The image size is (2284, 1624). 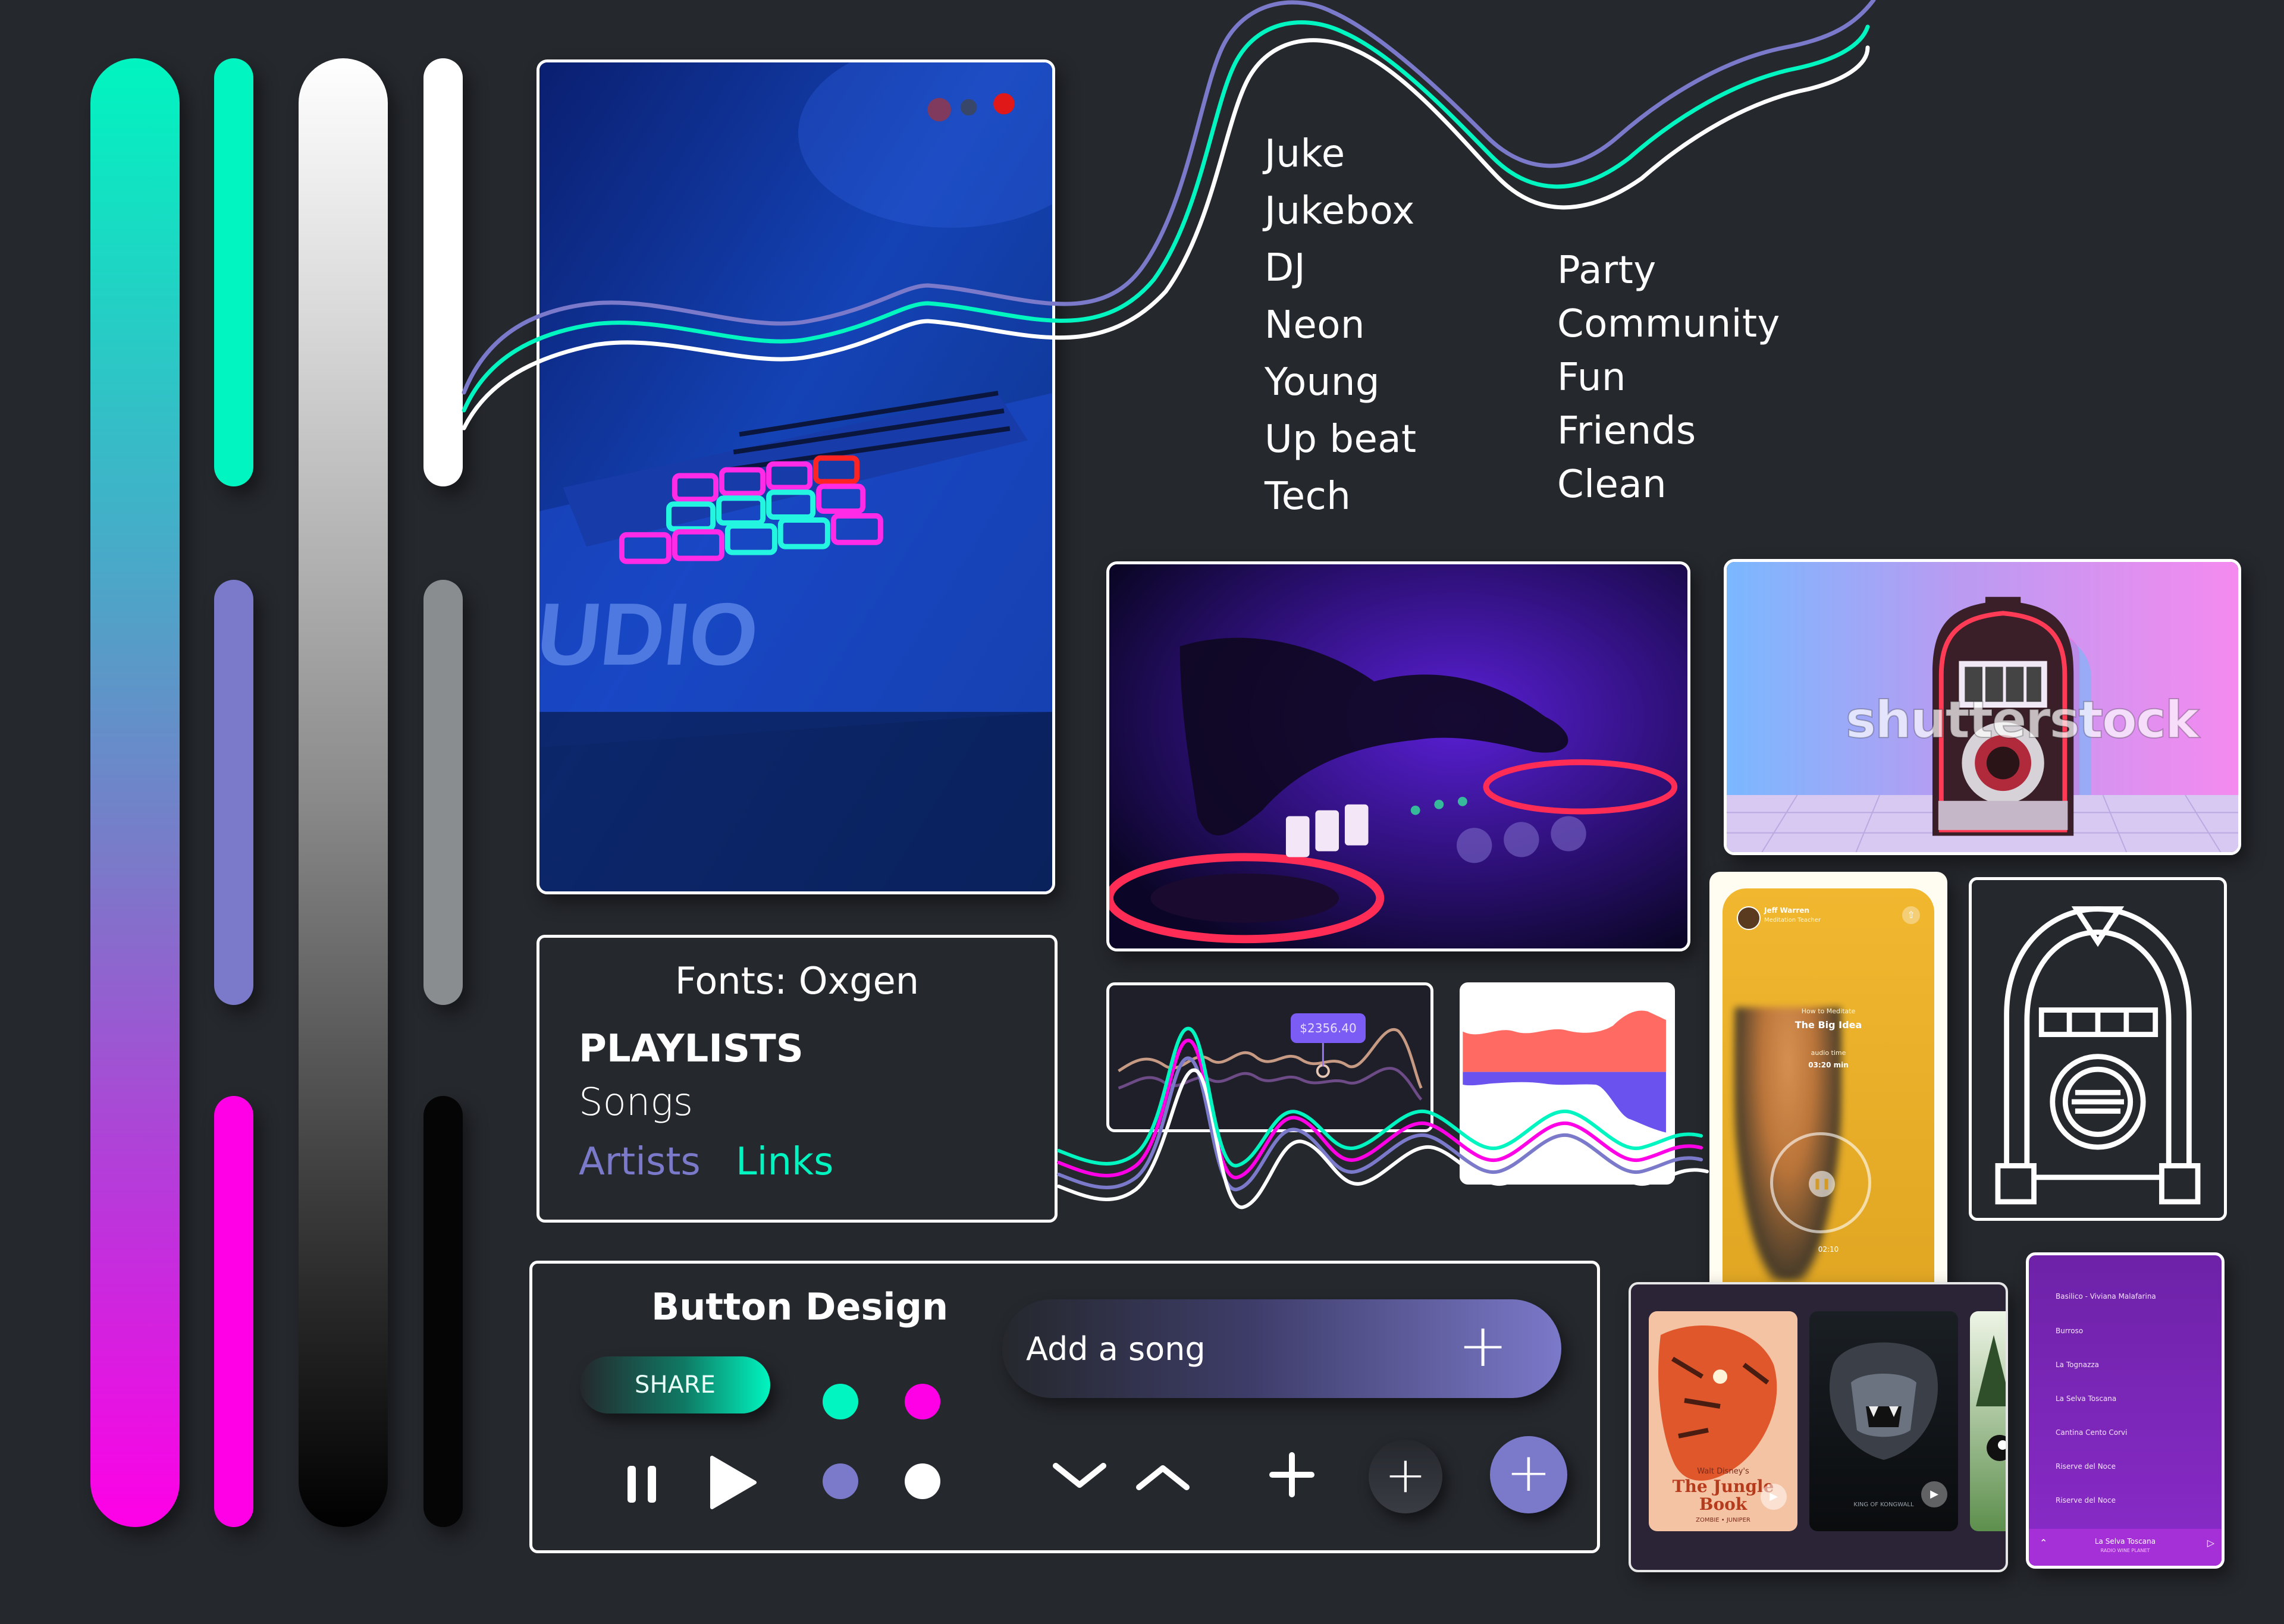 I want to click on keyword-neon: Neon, so click(x=1315, y=325).